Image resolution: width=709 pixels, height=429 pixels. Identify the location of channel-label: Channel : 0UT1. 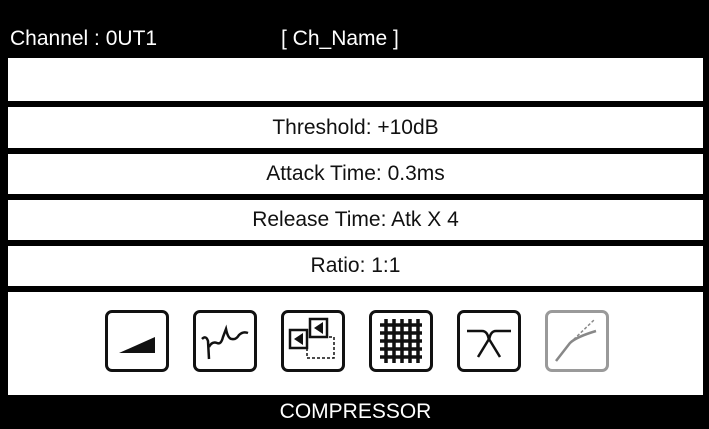
(84, 38).